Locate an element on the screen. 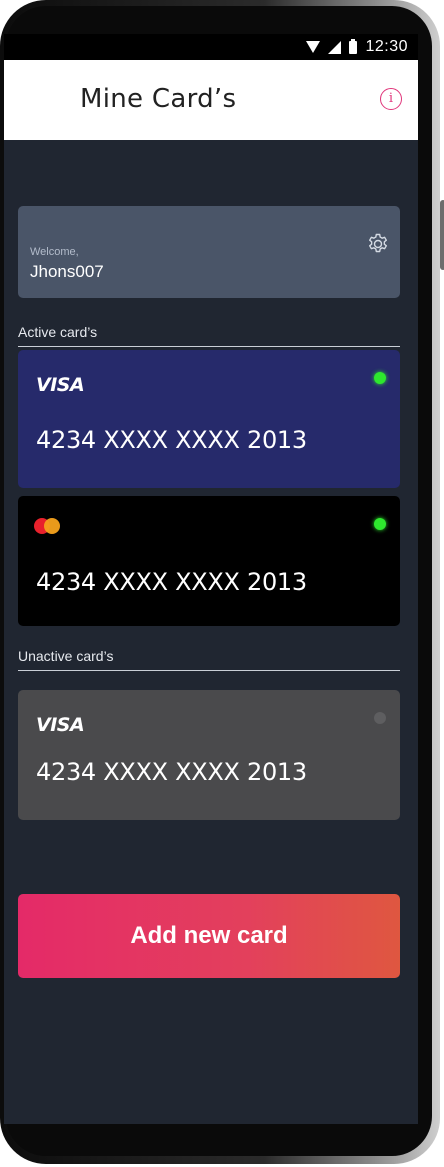  welcome-label: Welcome, is located at coordinates (54, 252).